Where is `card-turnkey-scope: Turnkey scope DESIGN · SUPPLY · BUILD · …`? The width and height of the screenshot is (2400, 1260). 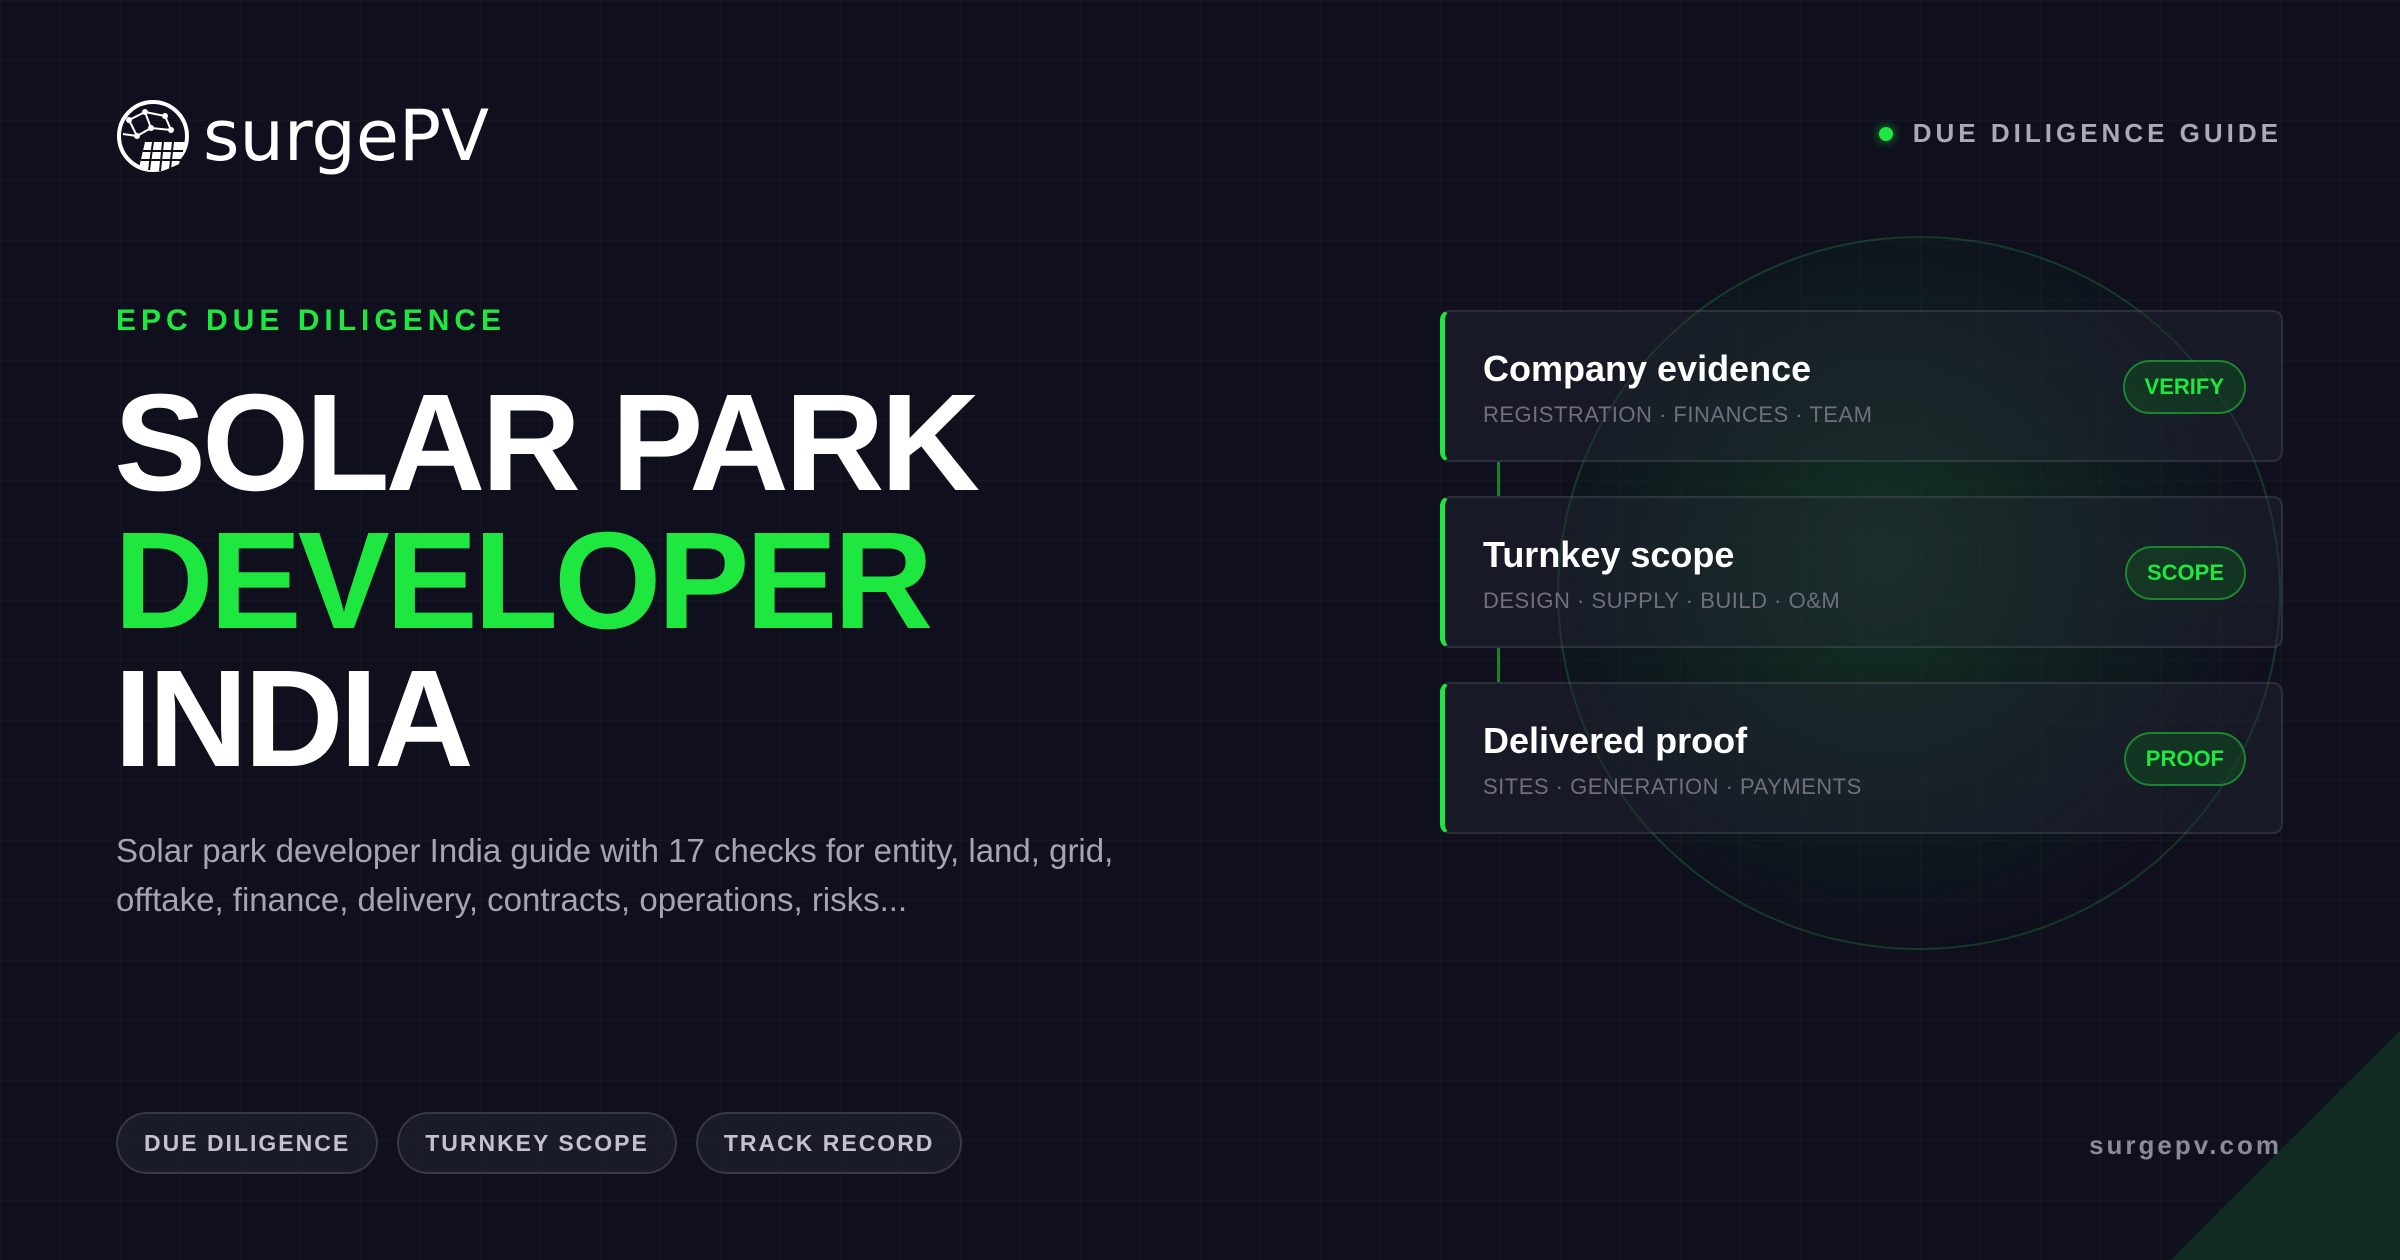 card-turnkey-scope: Turnkey scope DESIGN · SUPPLY · BUILD · … is located at coordinates (1861, 589).